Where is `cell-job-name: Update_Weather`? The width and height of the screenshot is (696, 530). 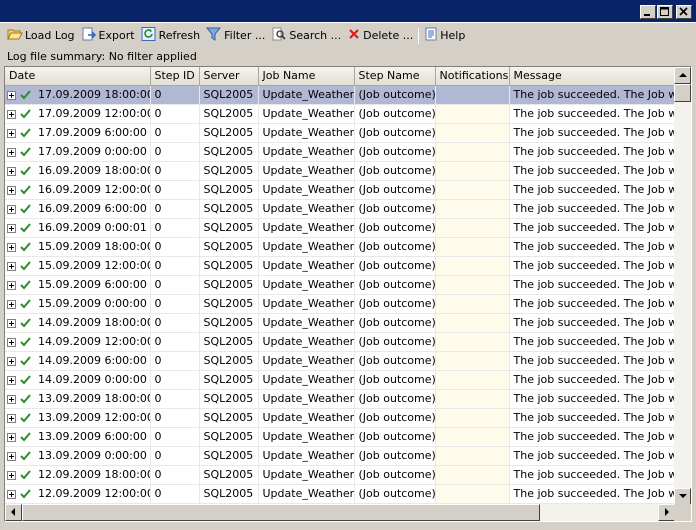
cell-job-name: Update_Weather is located at coordinates (306, 380).